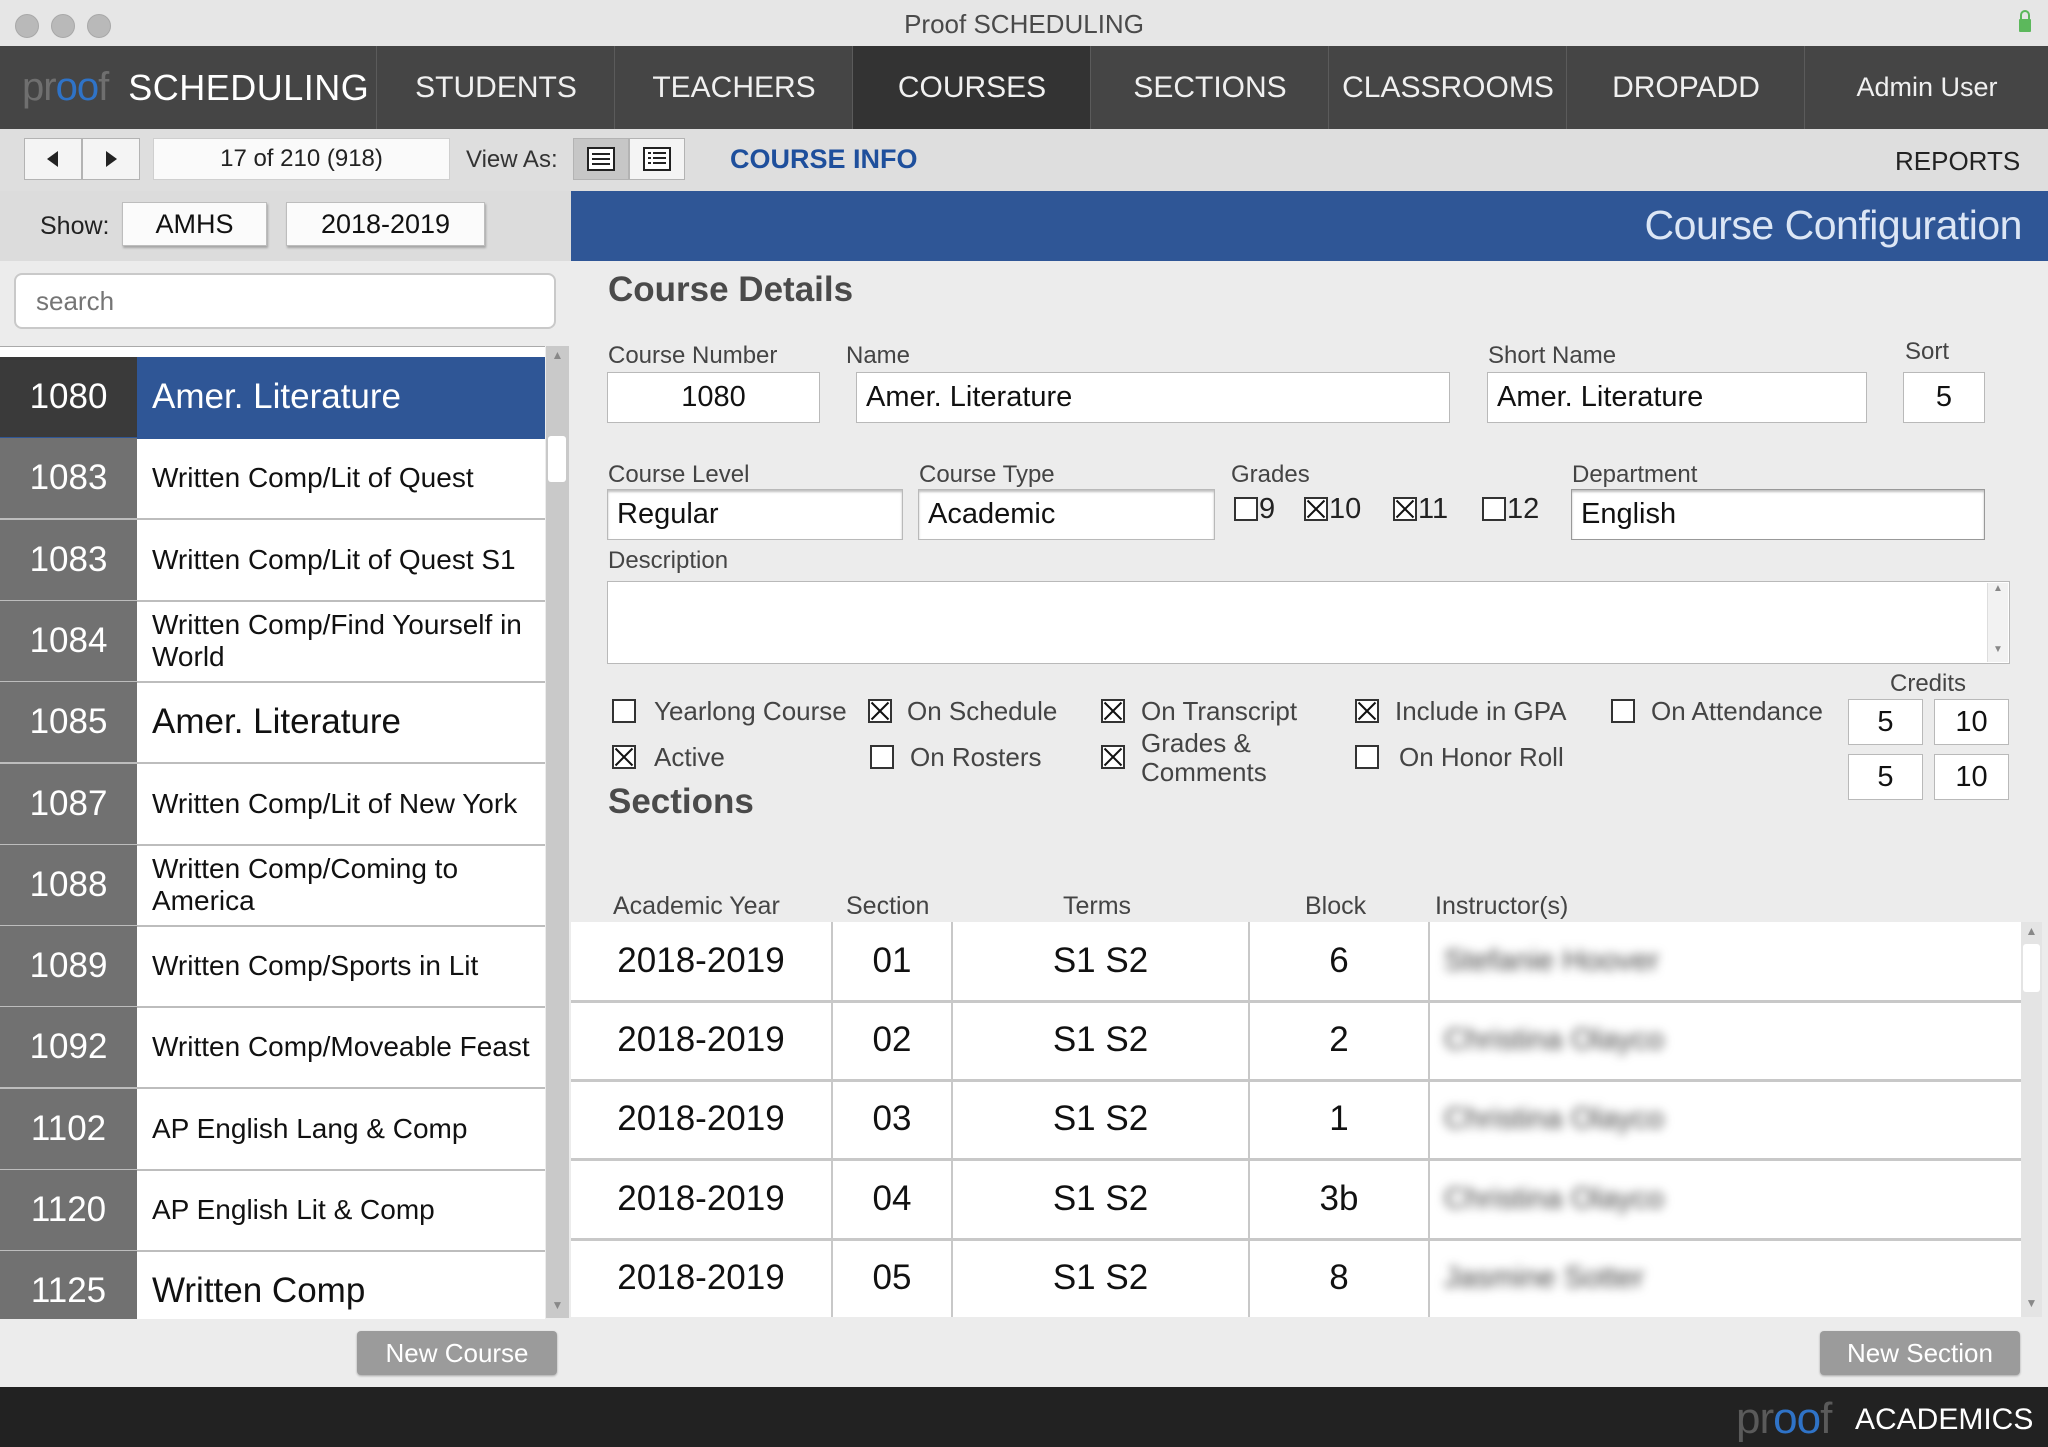 The height and width of the screenshot is (1447, 2048). Describe the element at coordinates (557, 832) in the screenshot. I see `course-list-scrollbar: ▲ ▼` at that location.